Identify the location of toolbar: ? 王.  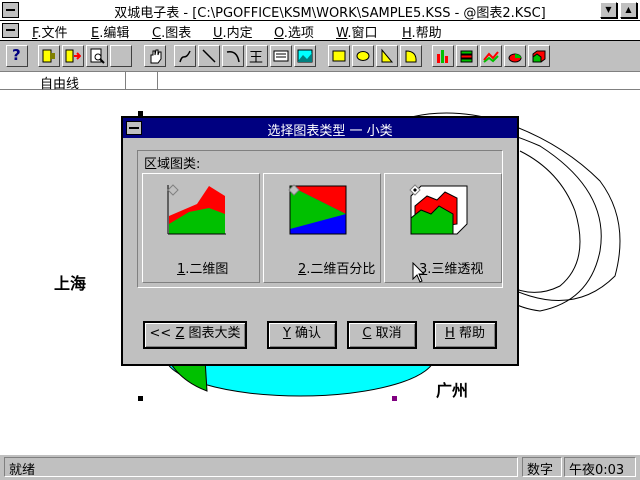
(320, 56).